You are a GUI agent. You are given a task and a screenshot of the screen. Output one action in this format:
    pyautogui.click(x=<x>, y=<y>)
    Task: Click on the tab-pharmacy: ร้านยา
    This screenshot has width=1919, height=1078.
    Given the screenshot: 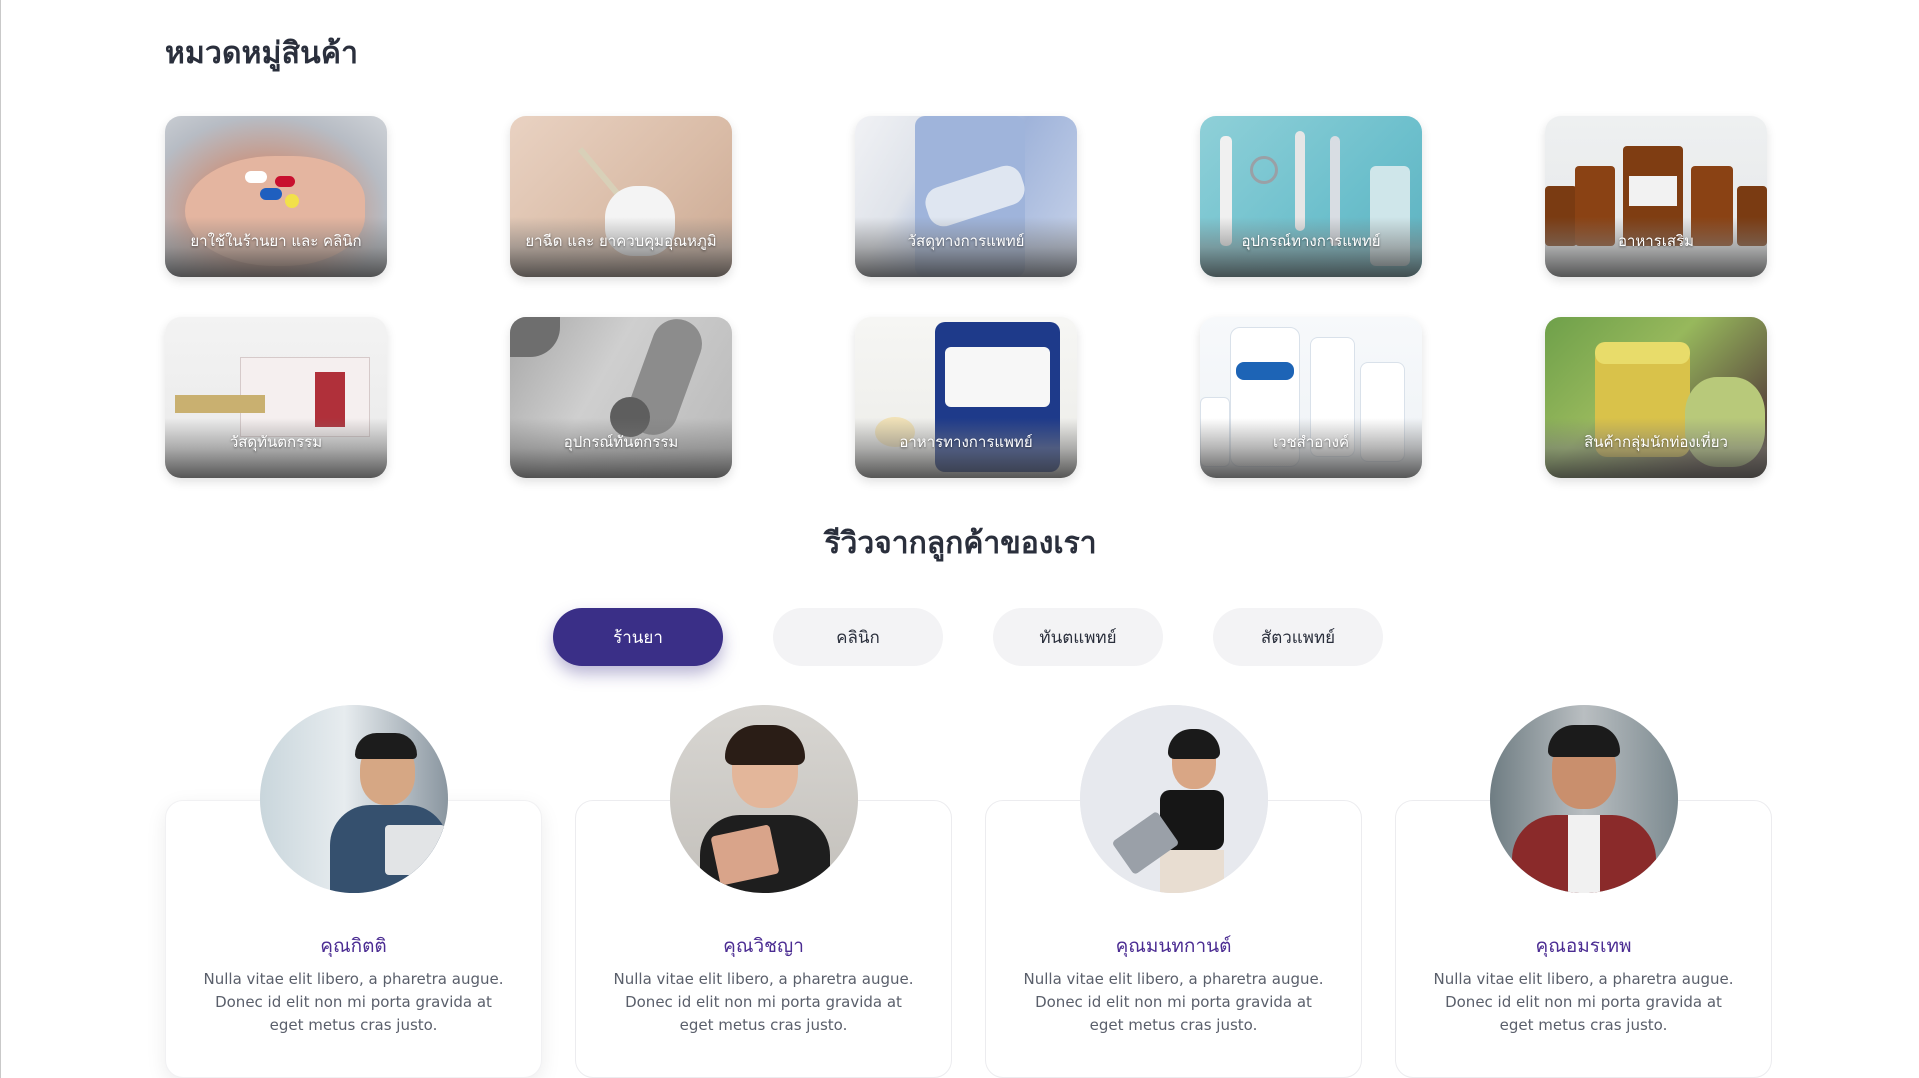 What is the action you would take?
    pyautogui.click(x=638, y=637)
    